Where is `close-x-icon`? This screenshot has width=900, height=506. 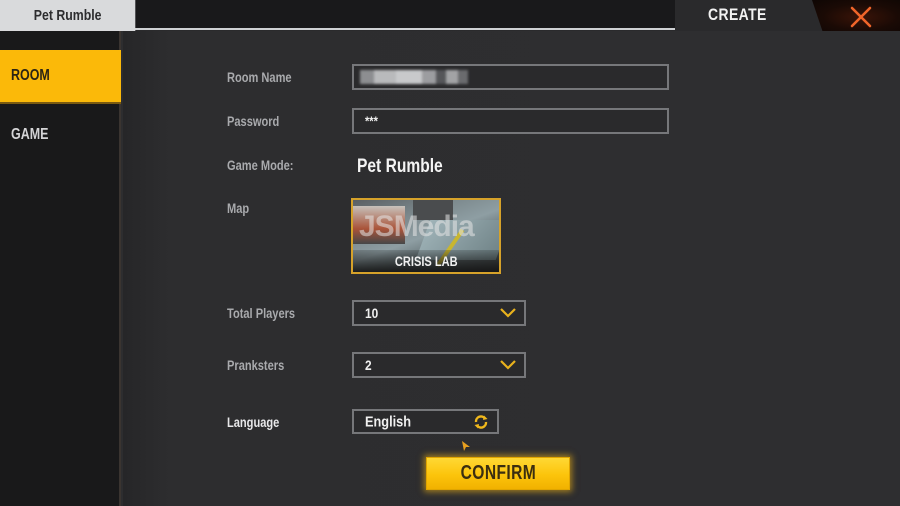
close-x-icon is located at coordinates (861, 17).